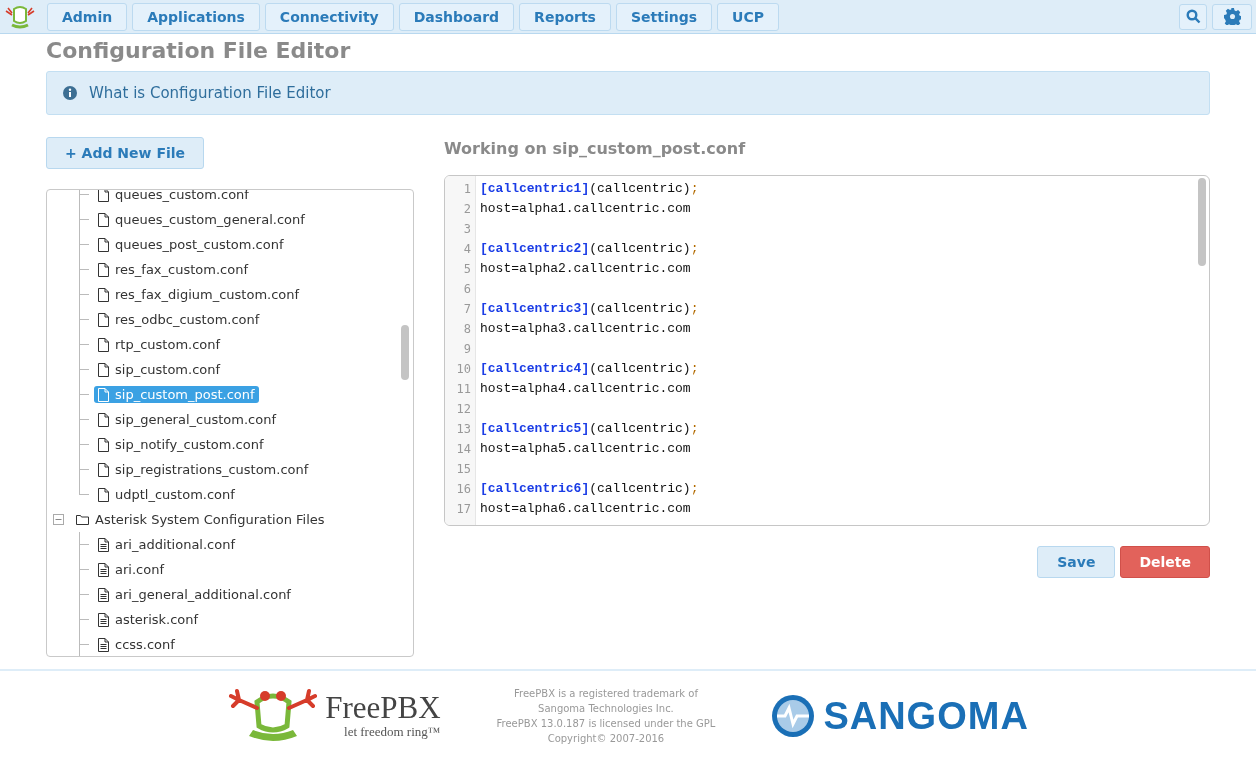  What do you see at coordinates (586, 209) in the screenshot?
I see `code-line: host=alpha1.callcentric.com` at bounding box center [586, 209].